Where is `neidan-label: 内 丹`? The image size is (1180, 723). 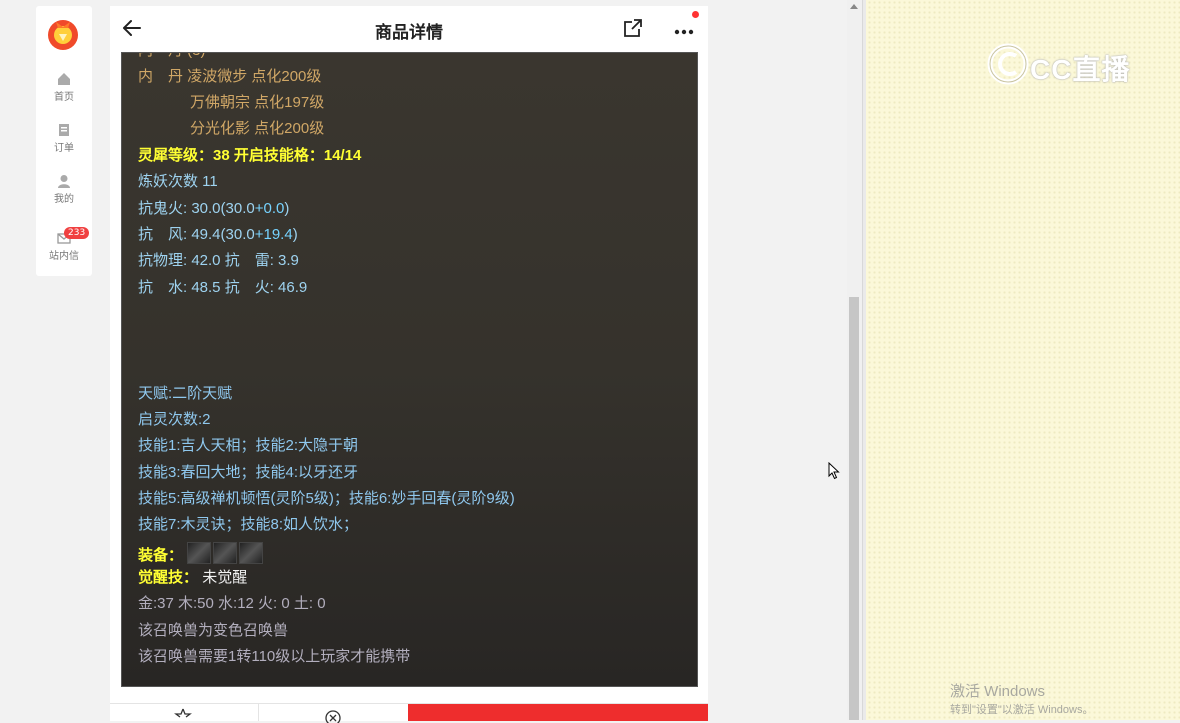 neidan-label: 内 丹 is located at coordinates (161, 76).